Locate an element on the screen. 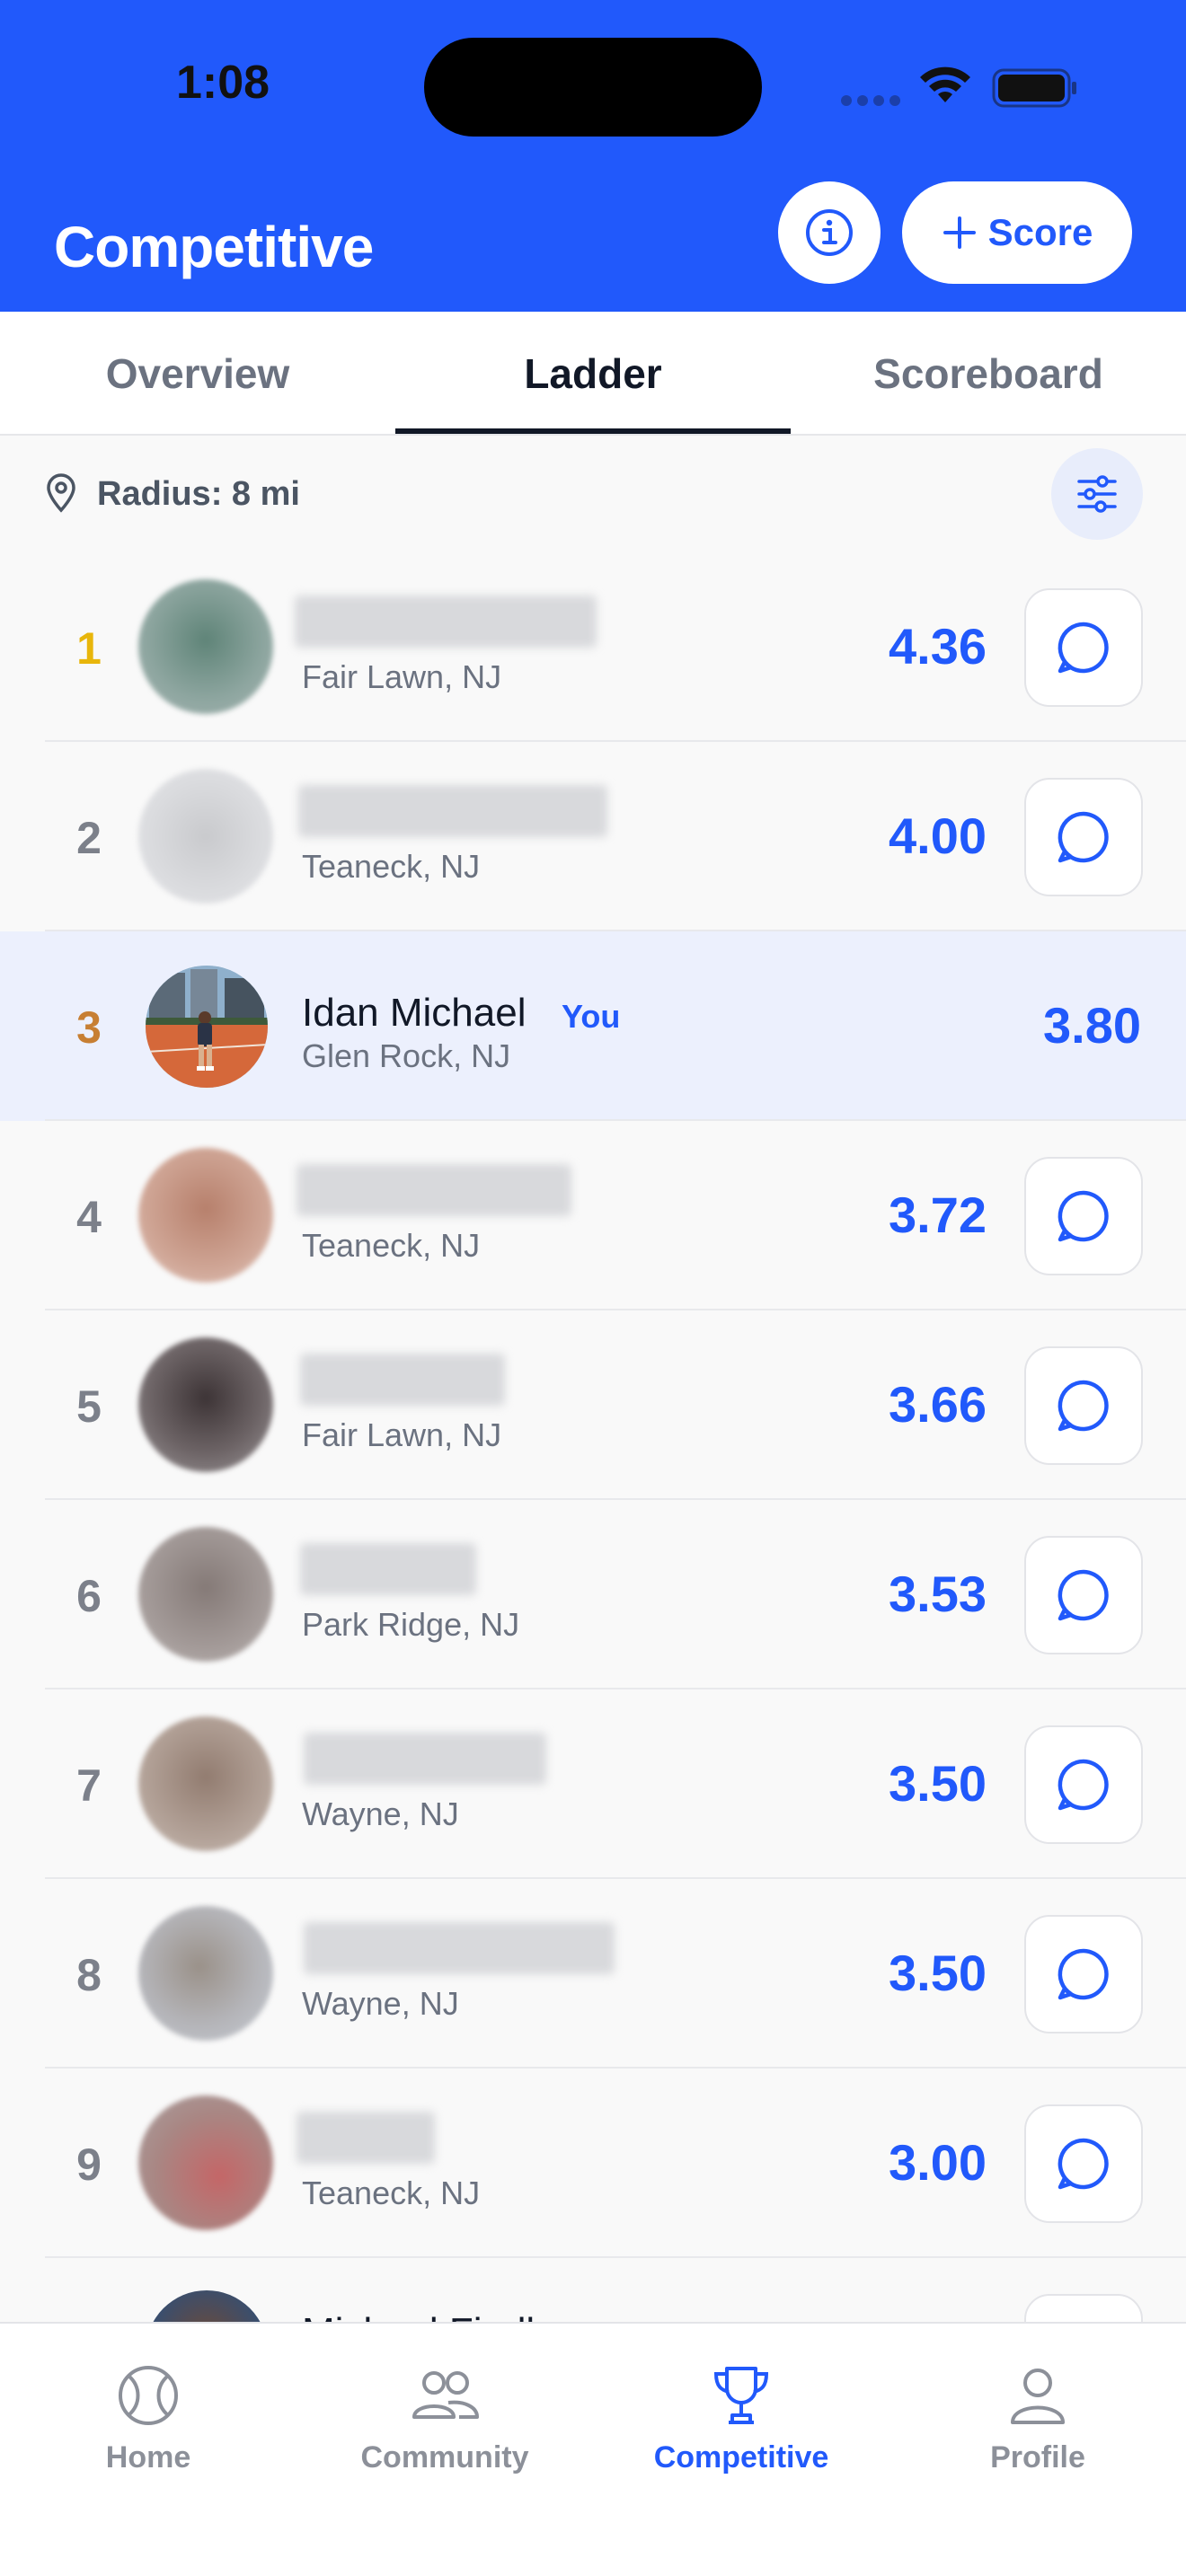 This screenshot has height=2576, width=1186. ladder-row: 7 Wayne, NJ 3.50 is located at coordinates (593, 1784).